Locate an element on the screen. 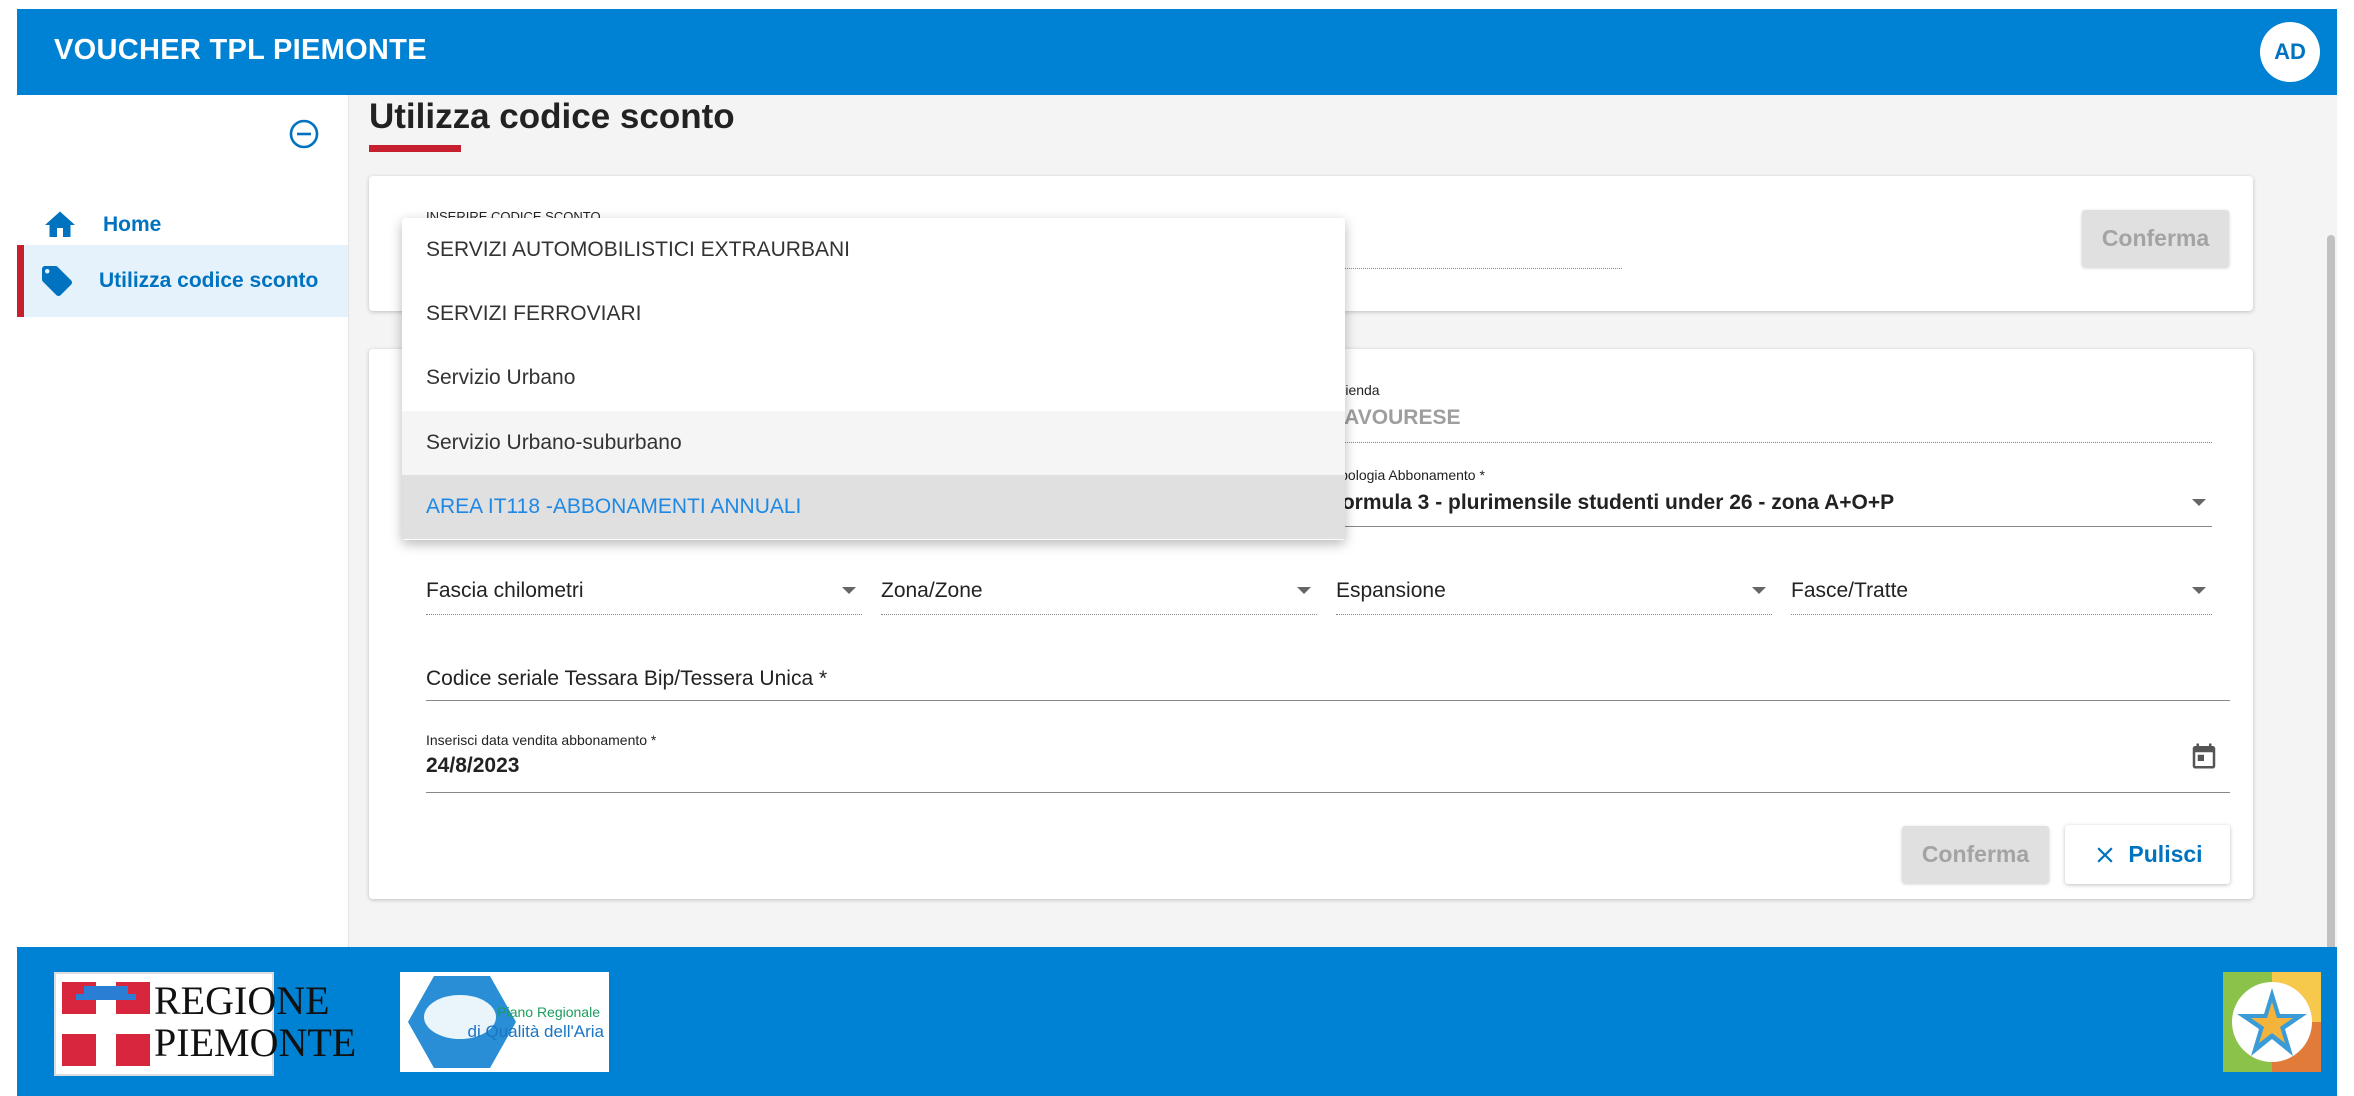  fasce-tratte-label: Fasce/Tratte is located at coordinates (1850, 590).